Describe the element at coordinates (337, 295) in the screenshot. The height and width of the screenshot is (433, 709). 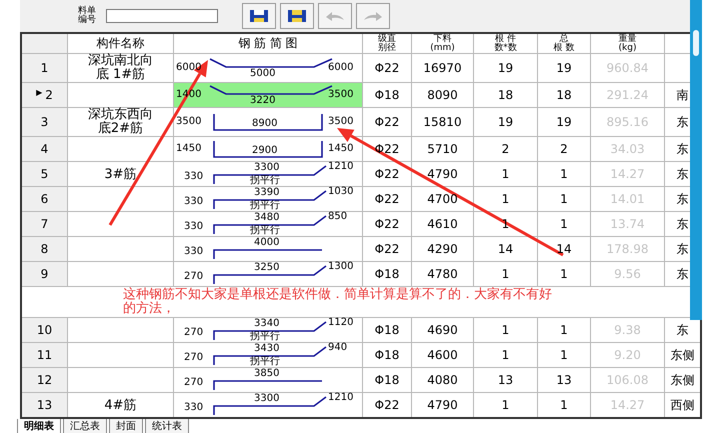
I see `annotation-text: 这种钢筋不知大家是单根还是软件做．简单计算是算不了的．大家有不有好` at that location.